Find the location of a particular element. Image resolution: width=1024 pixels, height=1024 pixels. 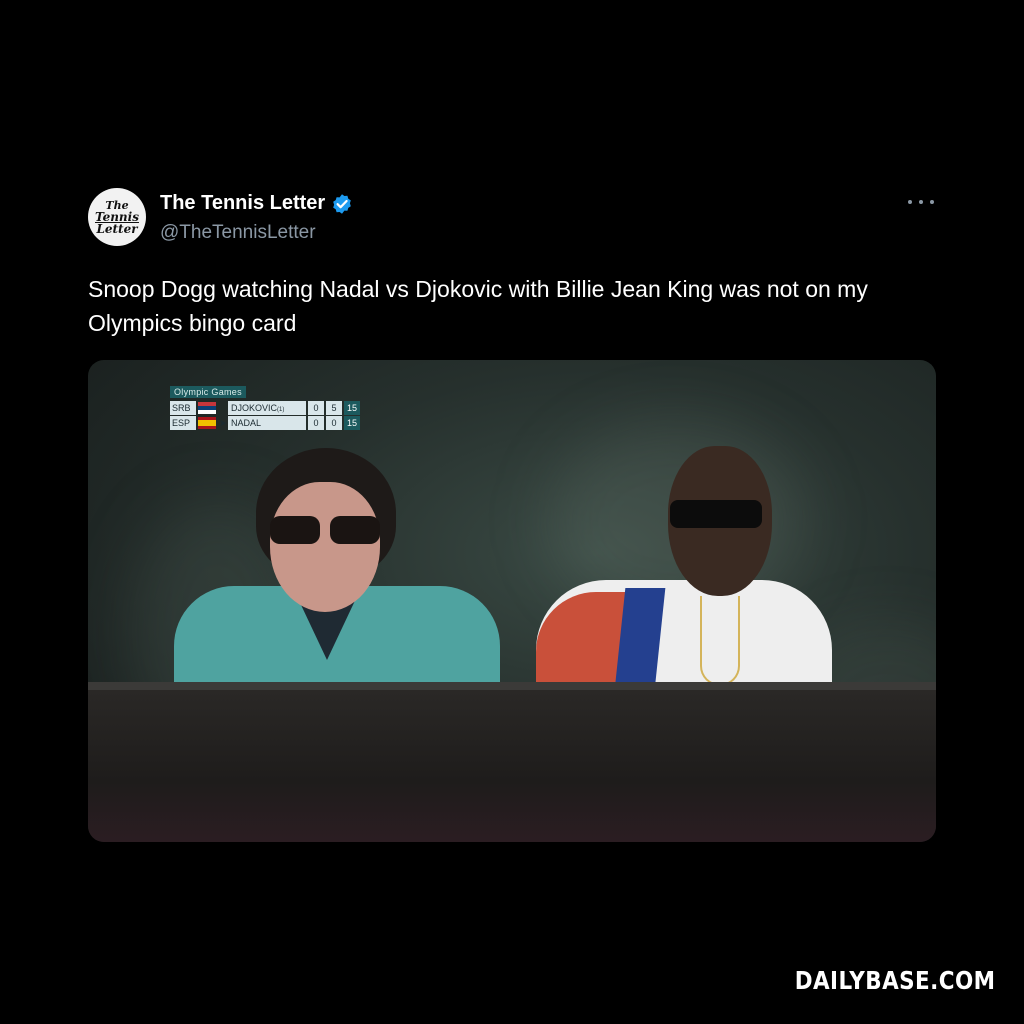

spain-flag-icon is located at coordinates (207, 423).